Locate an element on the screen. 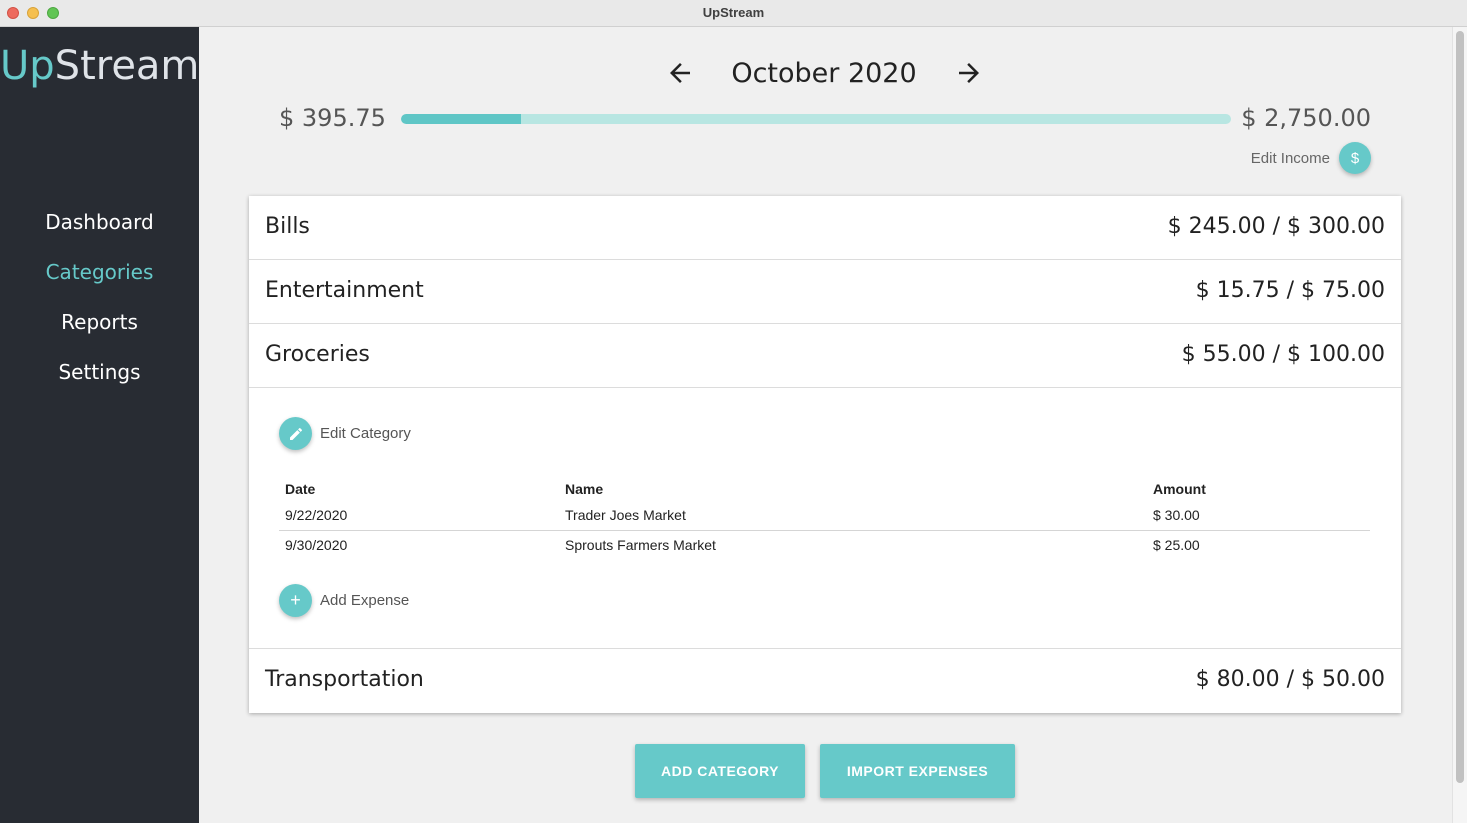 The height and width of the screenshot is (823, 1467). expense-name: Trader Joes Market is located at coordinates (853, 516).